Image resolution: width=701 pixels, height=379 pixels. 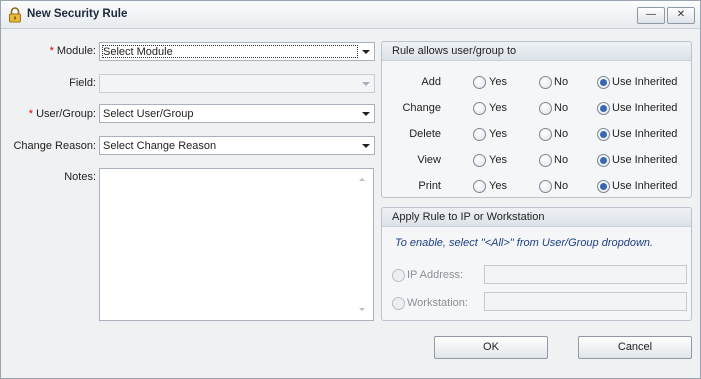 I want to click on field-dropdown, so click(x=237, y=83).